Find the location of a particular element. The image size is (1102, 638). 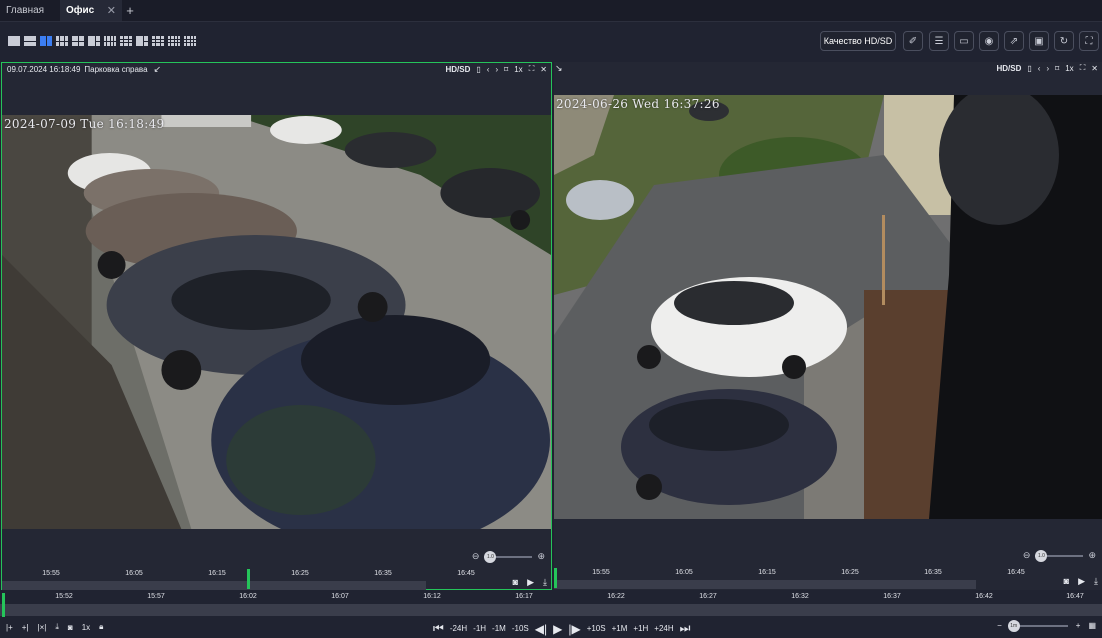

plus-24h-button: +24H is located at coordinates (663, 628).